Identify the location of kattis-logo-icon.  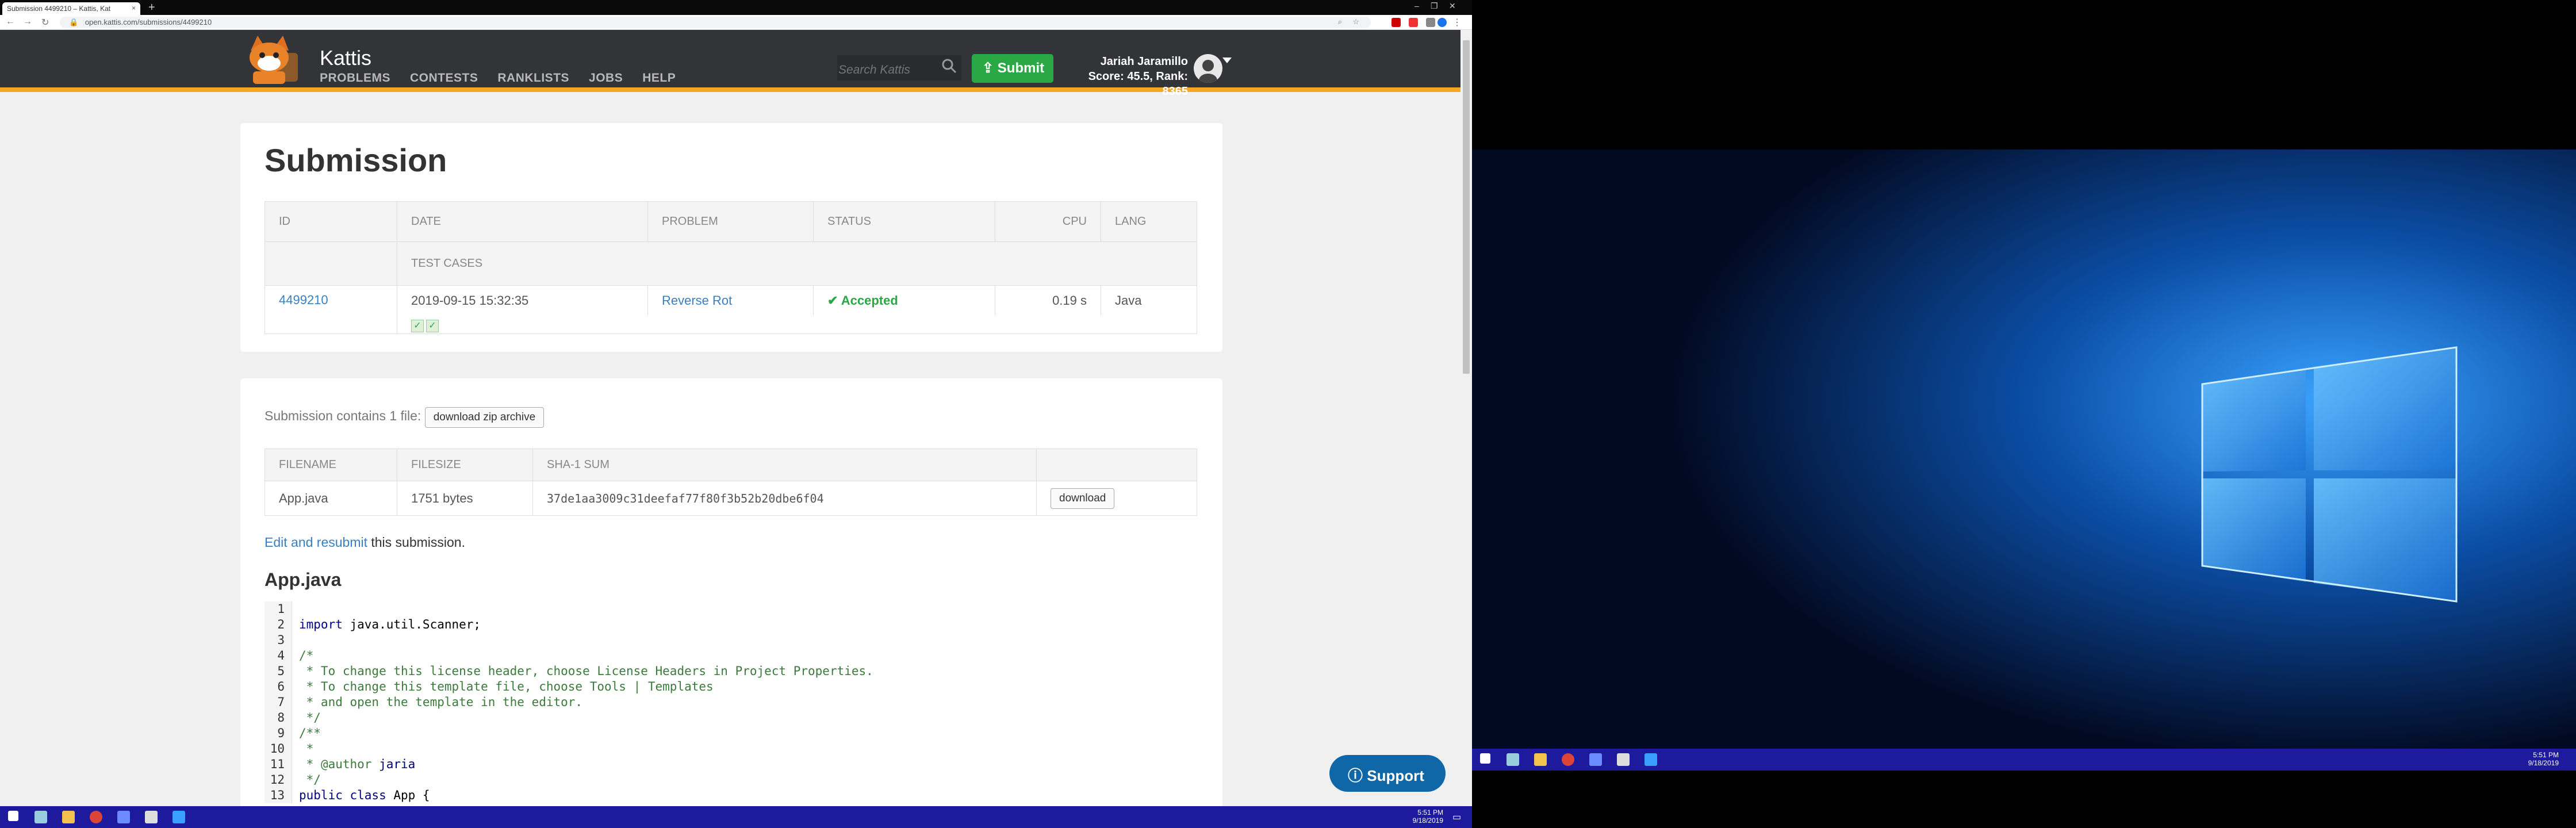
(275, 59).